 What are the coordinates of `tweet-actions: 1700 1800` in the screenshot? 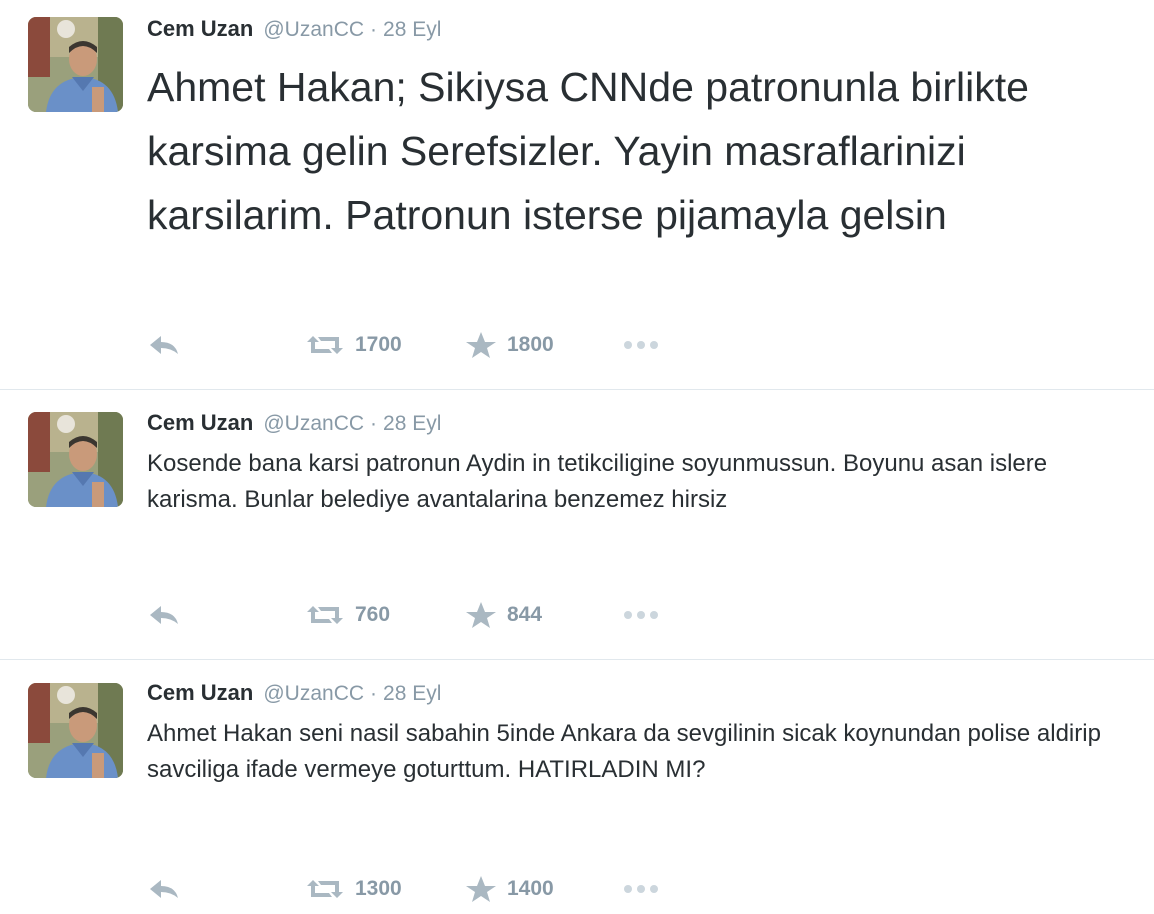 It's located at (417, 345).